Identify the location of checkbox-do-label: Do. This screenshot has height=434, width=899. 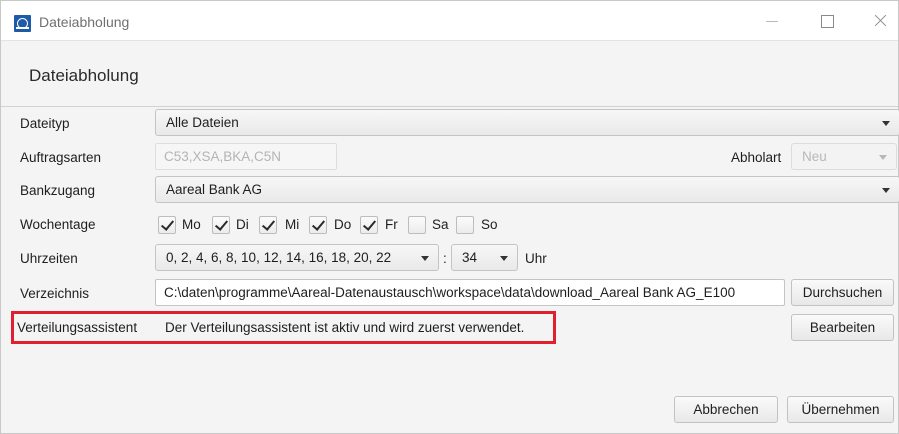
(343, 224).